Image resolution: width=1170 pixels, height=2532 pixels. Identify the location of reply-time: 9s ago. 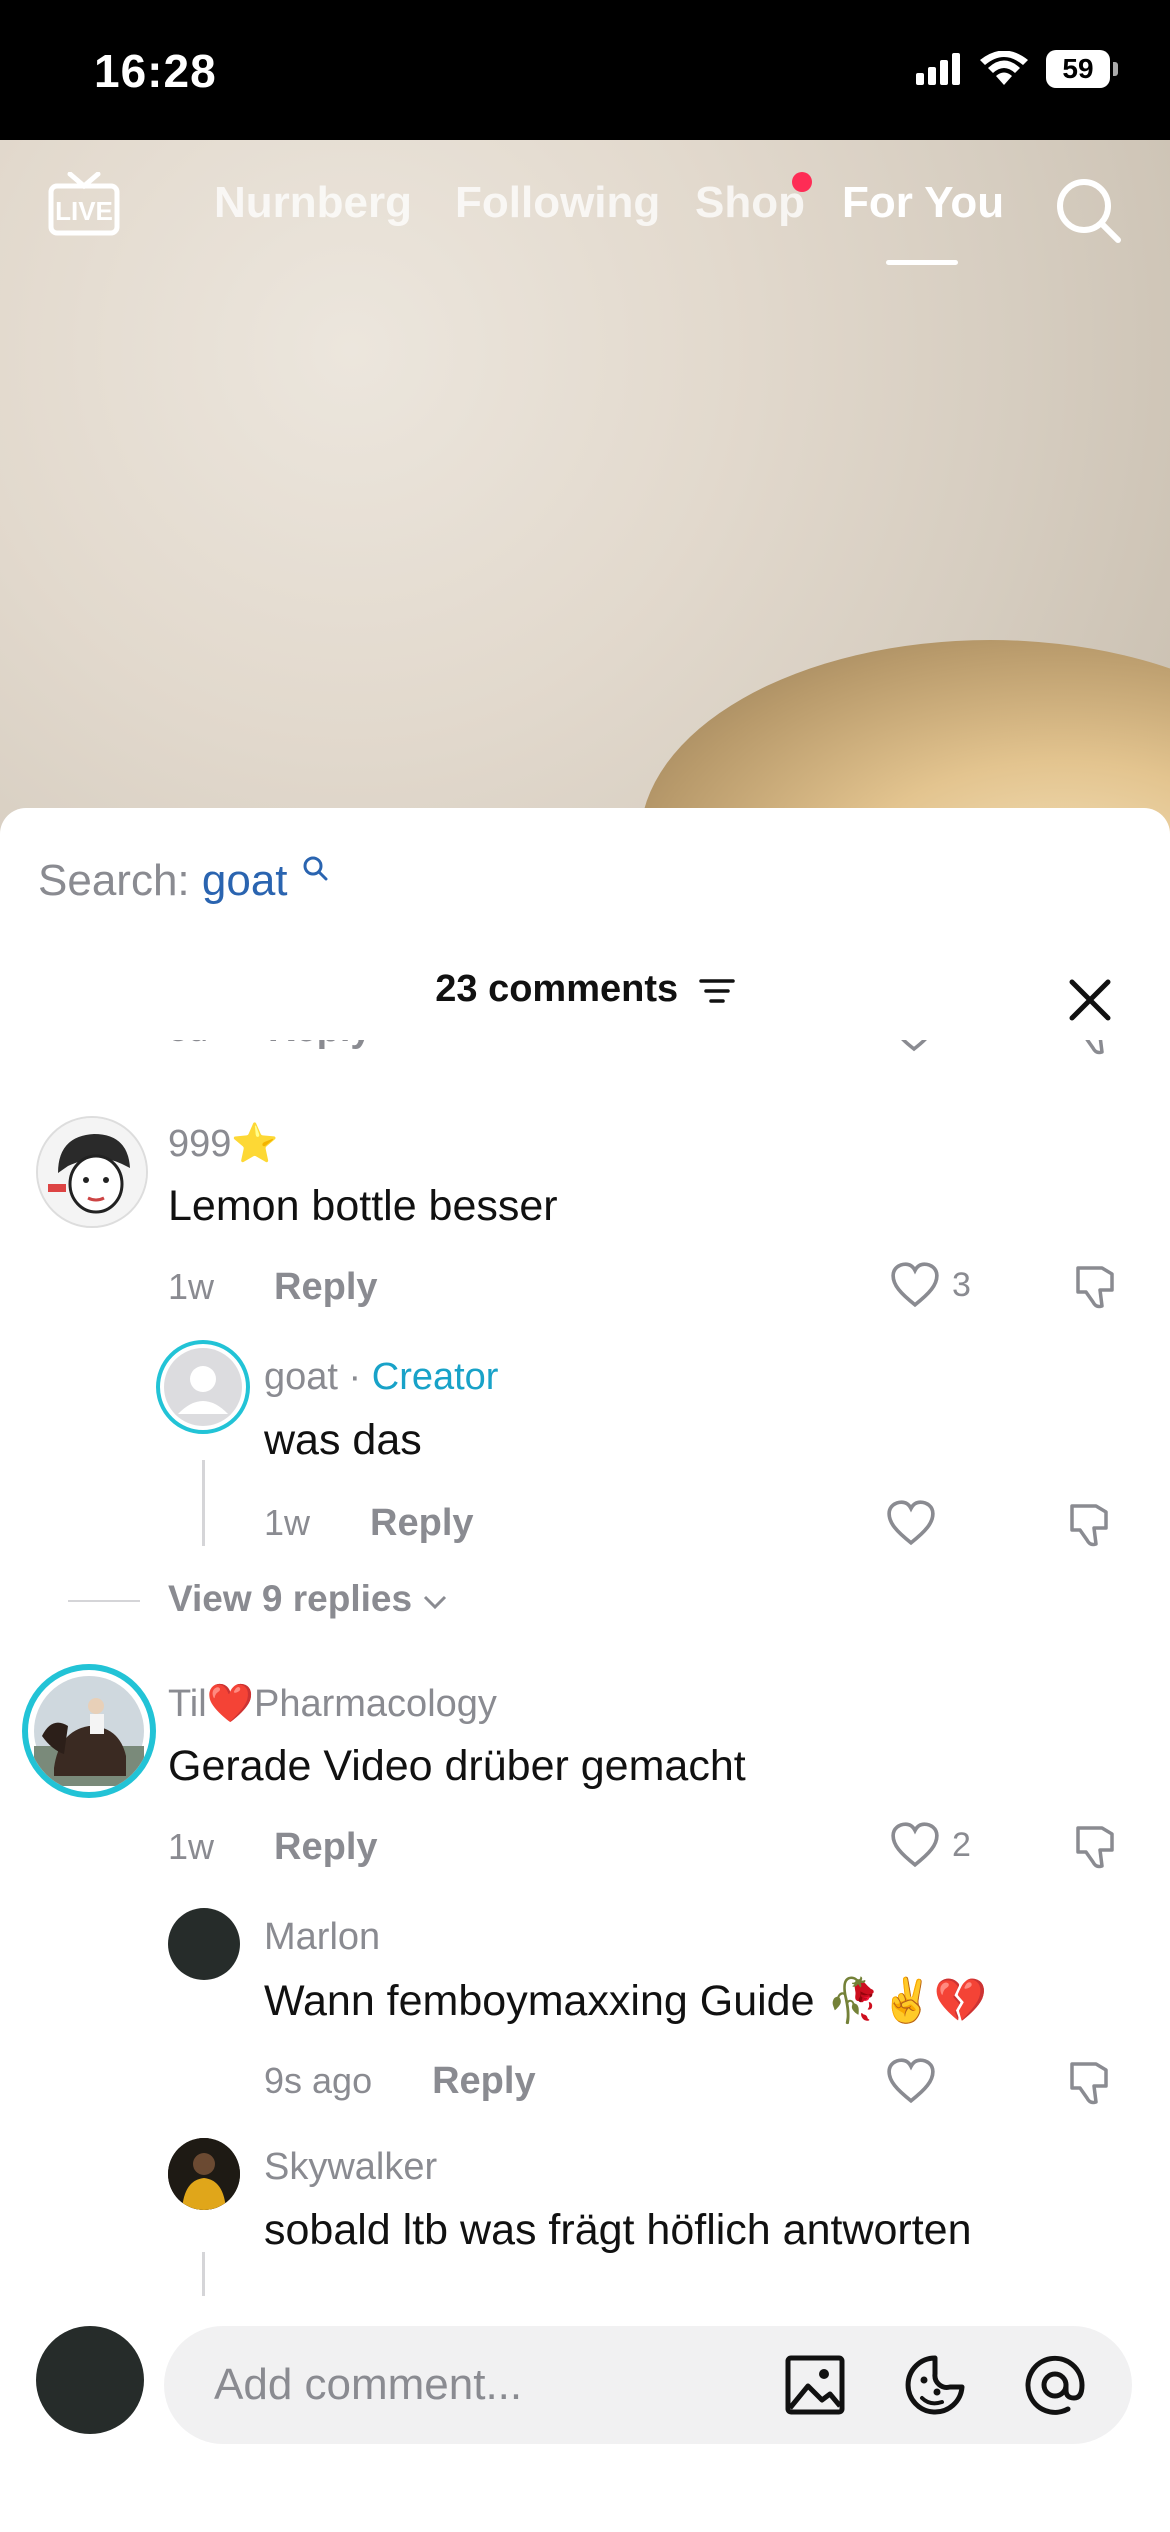
(318, 2080).